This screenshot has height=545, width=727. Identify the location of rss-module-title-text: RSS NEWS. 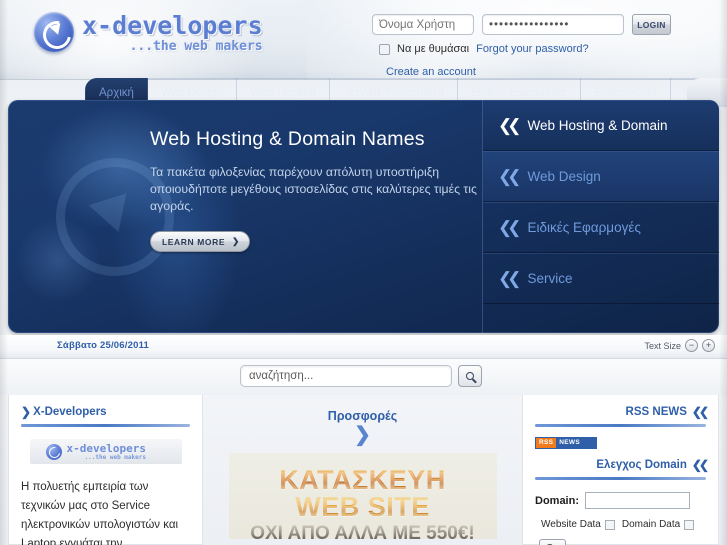
(656, 412).